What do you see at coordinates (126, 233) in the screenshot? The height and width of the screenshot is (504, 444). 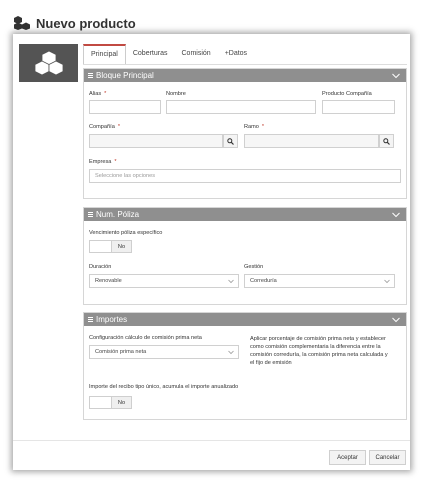 I see `vencimiento-label: Vencimiento póliza específico` at bounding box center [126, 233].